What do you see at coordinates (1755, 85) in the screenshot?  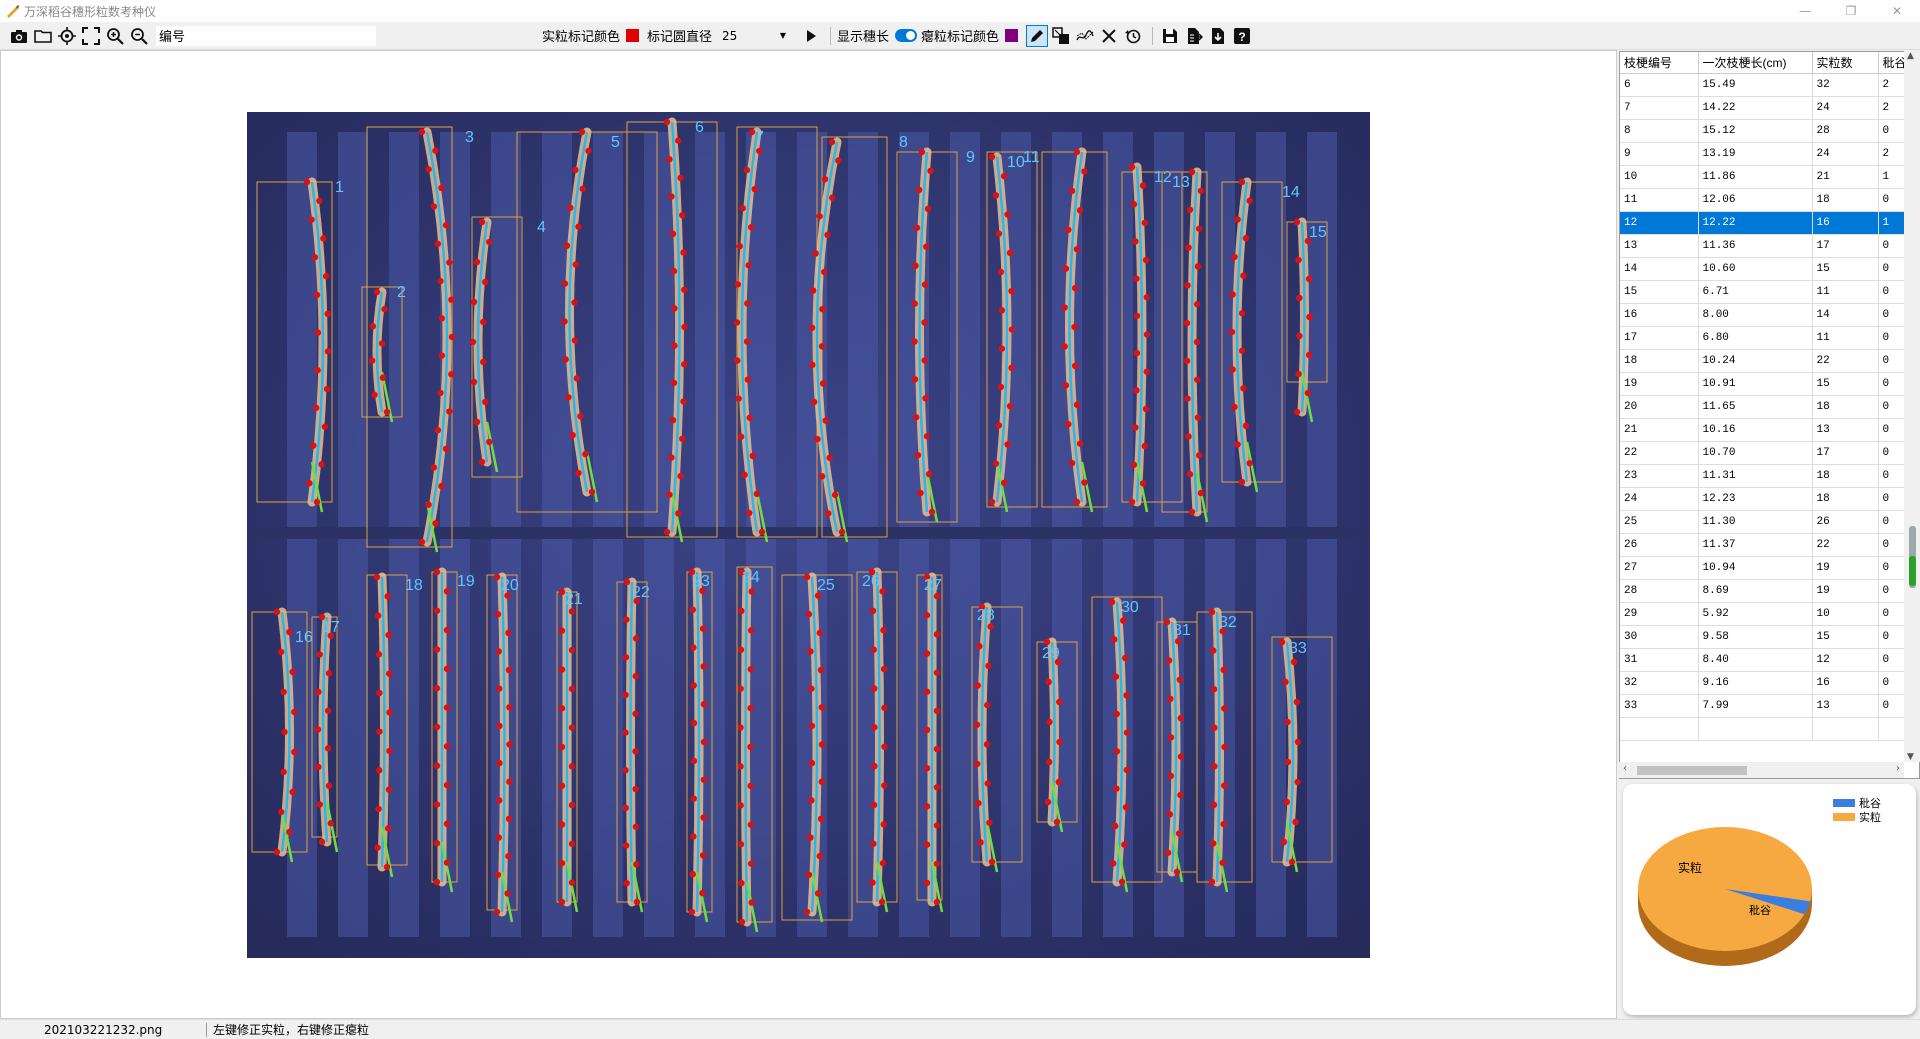 I see `table-cell: 15.49` at bounding box center [1755, 85].